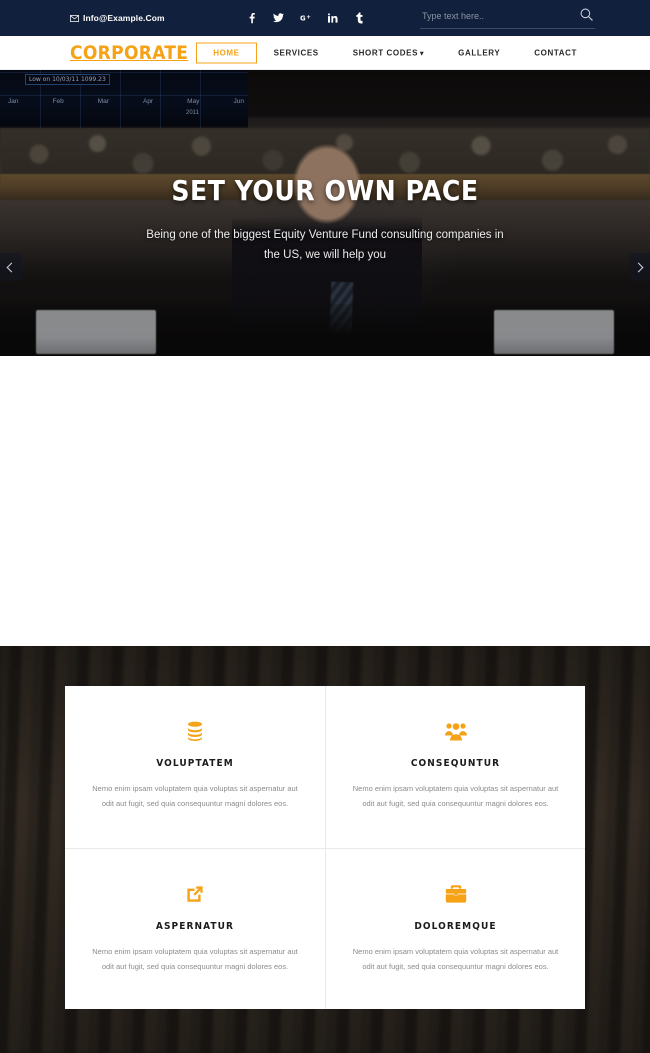 This screenshot has width=650, height=1053. I want to click on nav-item-services-label: SERVICES, so click(296, 52).